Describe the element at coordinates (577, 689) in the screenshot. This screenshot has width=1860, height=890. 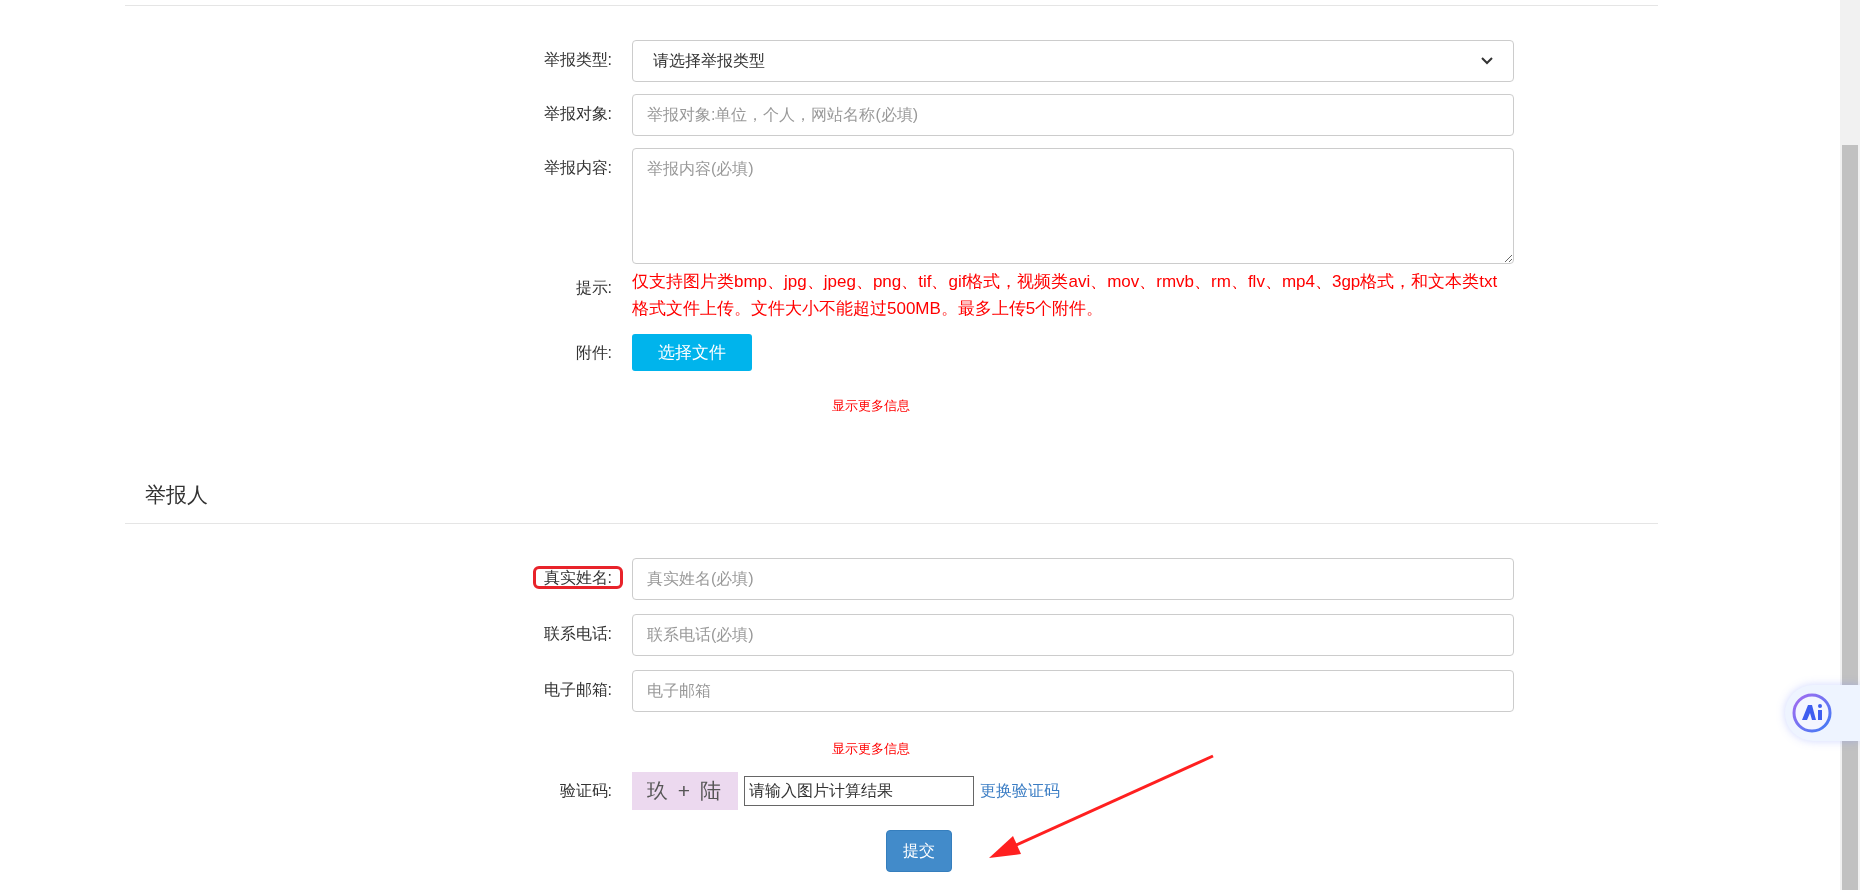
I see `field-label: 电子邮箱:` at that location.